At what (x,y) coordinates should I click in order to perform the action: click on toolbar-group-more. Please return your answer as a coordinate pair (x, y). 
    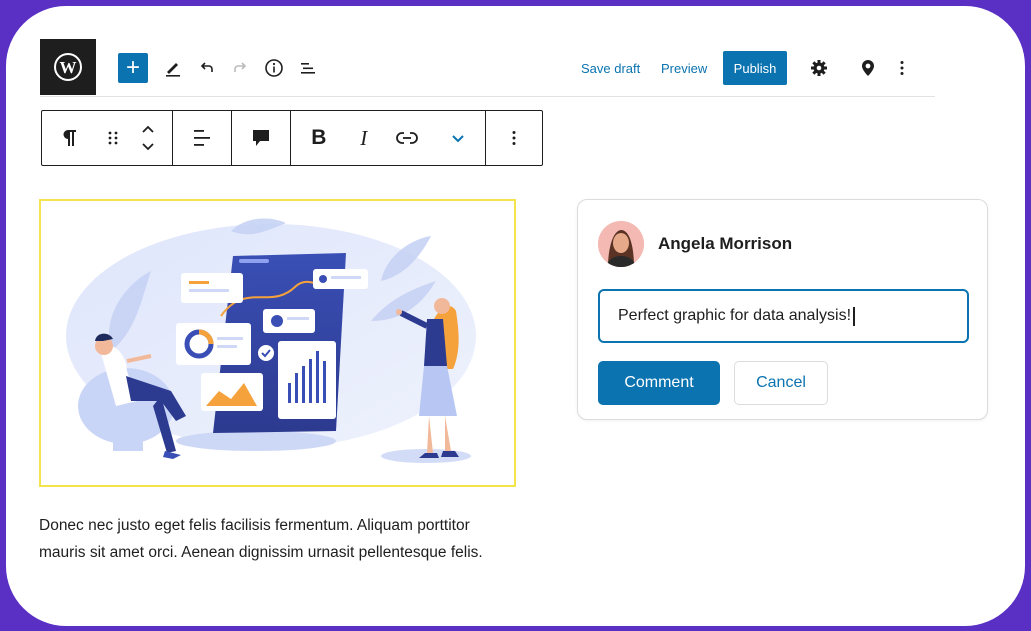
    Looking at the image, I should click on (514, 138).